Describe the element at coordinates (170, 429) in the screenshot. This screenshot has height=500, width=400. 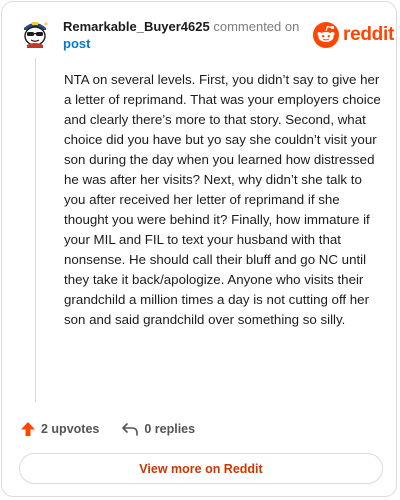
I see `reply-count: 0 replies` at that location.